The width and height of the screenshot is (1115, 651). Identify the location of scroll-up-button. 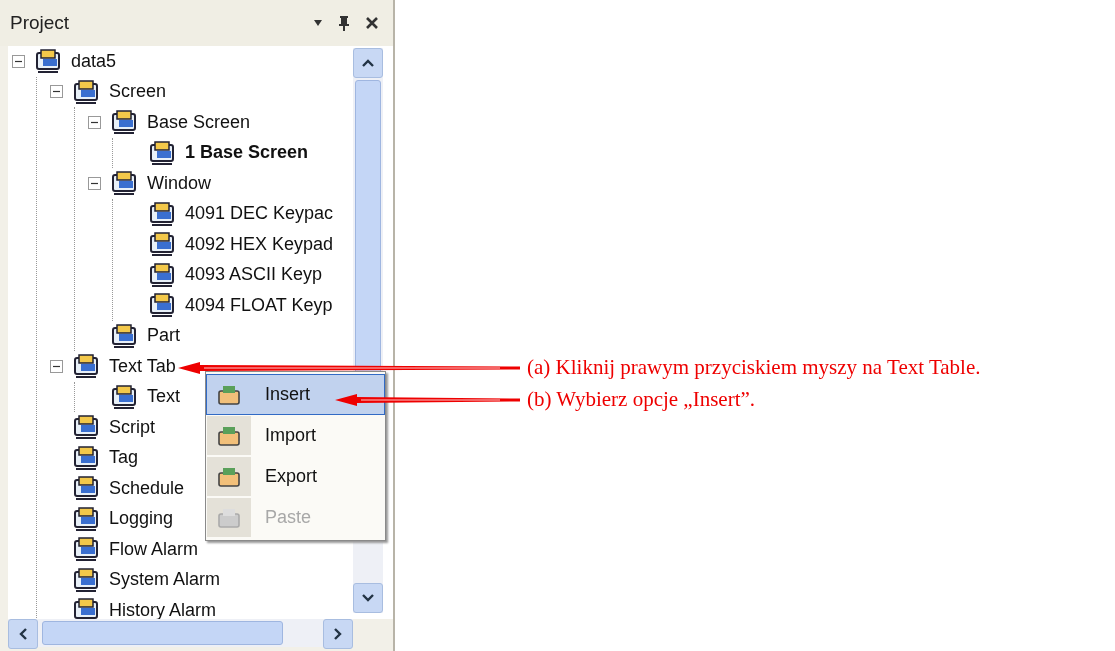
(368, 63).